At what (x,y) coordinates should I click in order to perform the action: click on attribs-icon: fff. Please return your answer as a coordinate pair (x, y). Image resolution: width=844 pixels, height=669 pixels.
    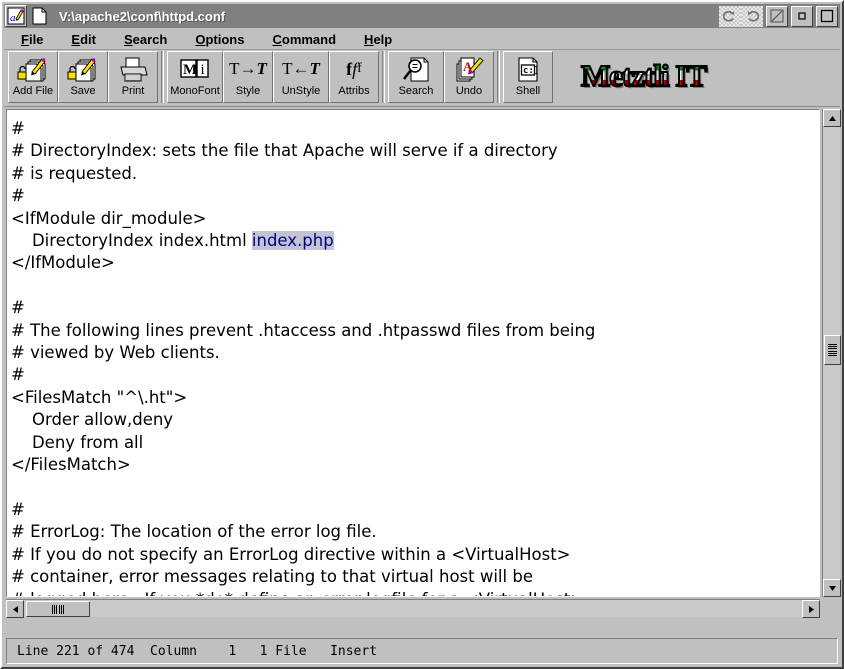
    Looking at the image, I should click on (354, 68).